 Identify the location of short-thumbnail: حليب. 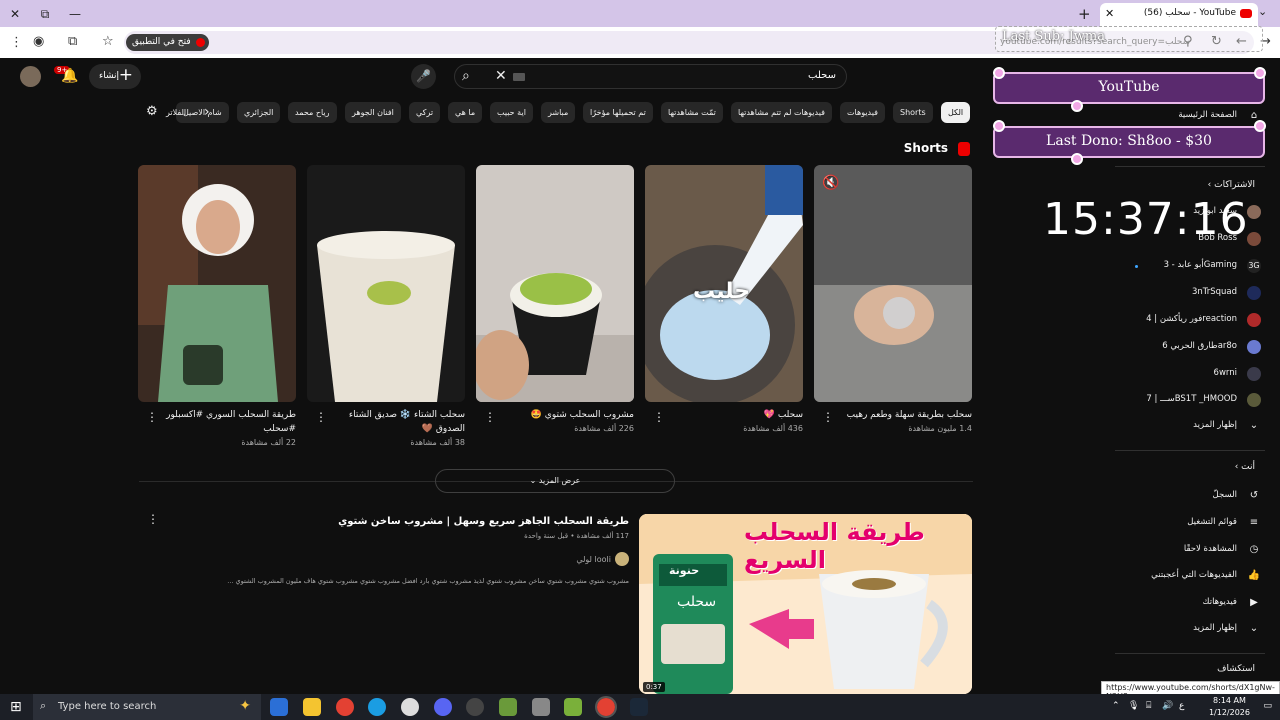
(724, 283).